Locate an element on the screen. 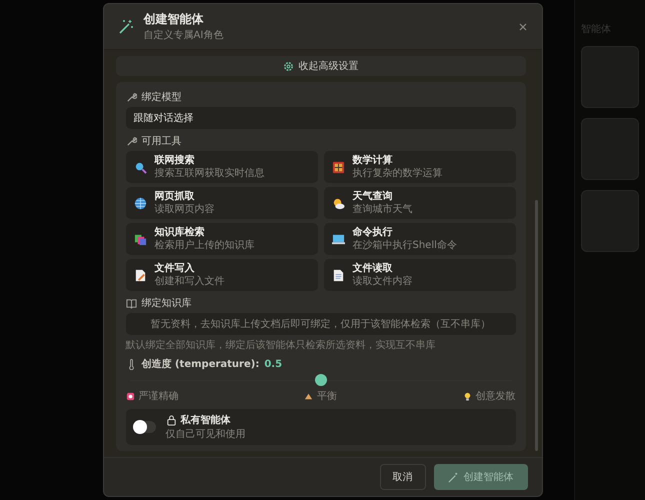  gear-icon is located at coordinates (288, 66).